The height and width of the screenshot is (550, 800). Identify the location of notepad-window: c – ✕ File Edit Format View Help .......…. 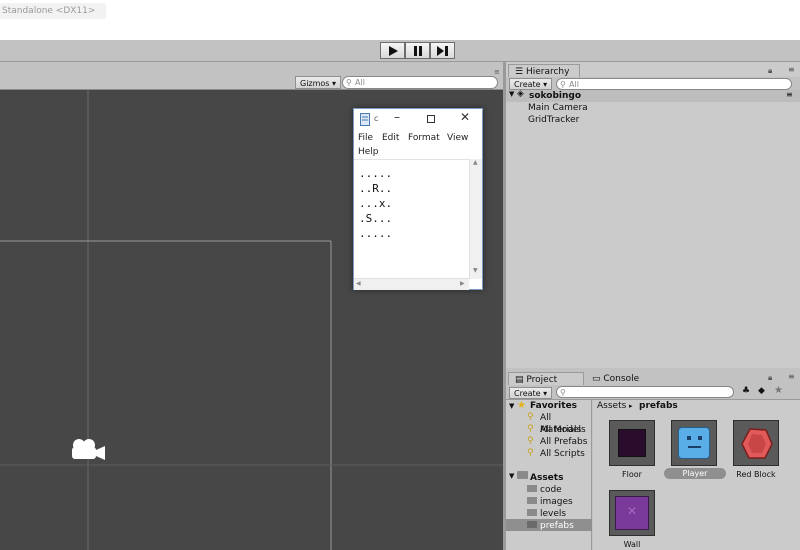
(418, 199).